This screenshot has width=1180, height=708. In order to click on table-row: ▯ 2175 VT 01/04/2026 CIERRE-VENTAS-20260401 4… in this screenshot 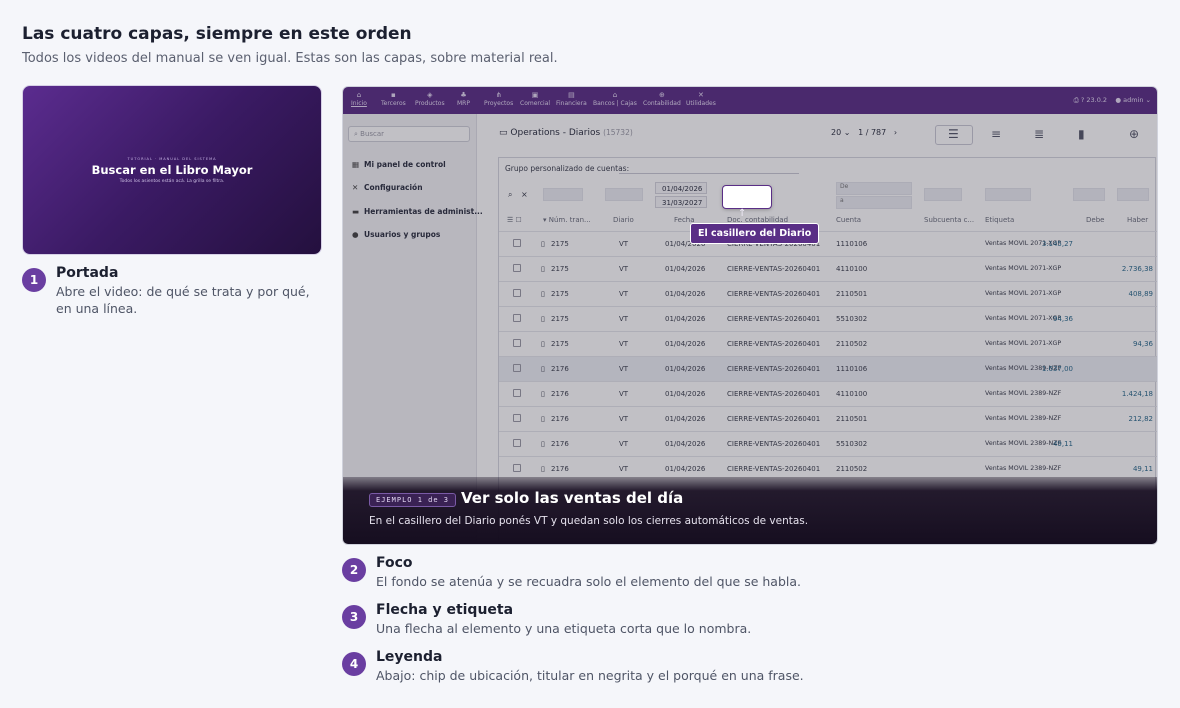, I will do `click(828, 268)`.